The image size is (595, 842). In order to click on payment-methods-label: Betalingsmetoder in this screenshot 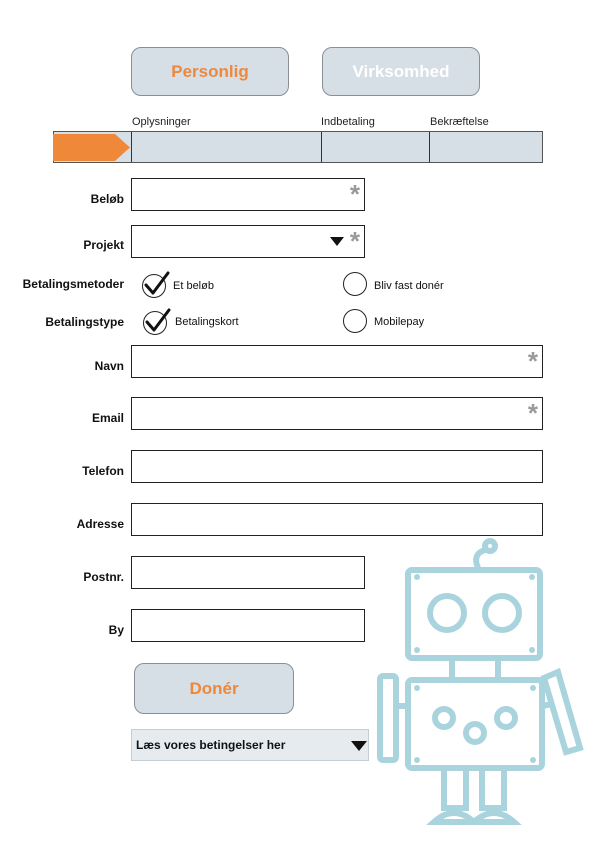, I will do `click(73, 284)`.